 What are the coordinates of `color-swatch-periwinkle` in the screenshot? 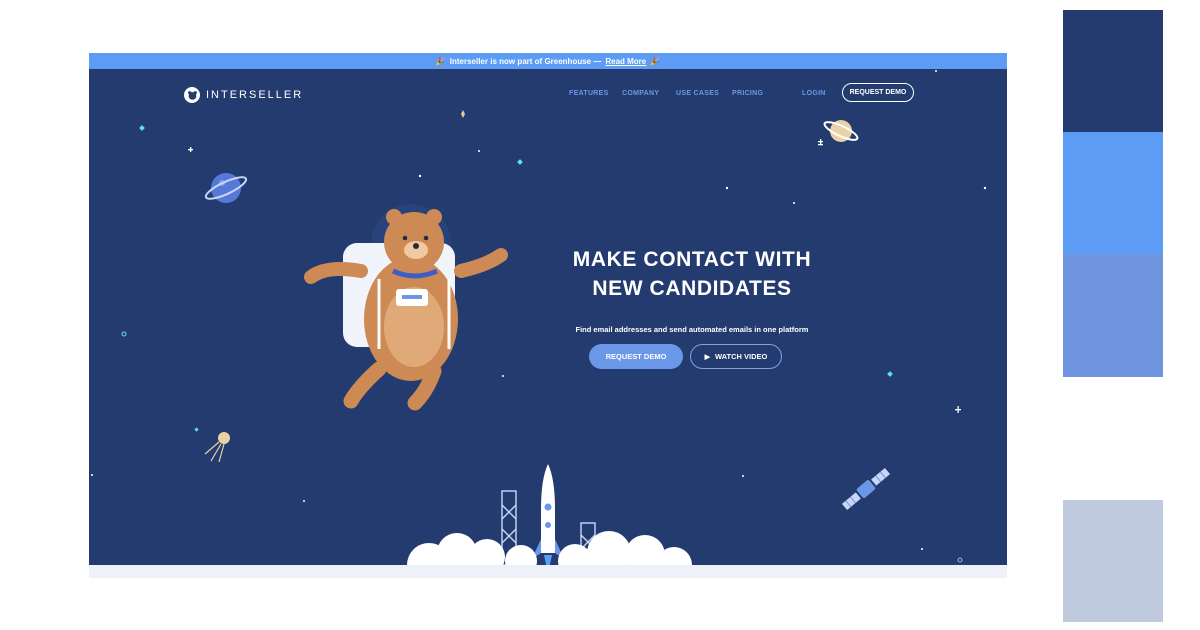 It's located at (1113, 315).